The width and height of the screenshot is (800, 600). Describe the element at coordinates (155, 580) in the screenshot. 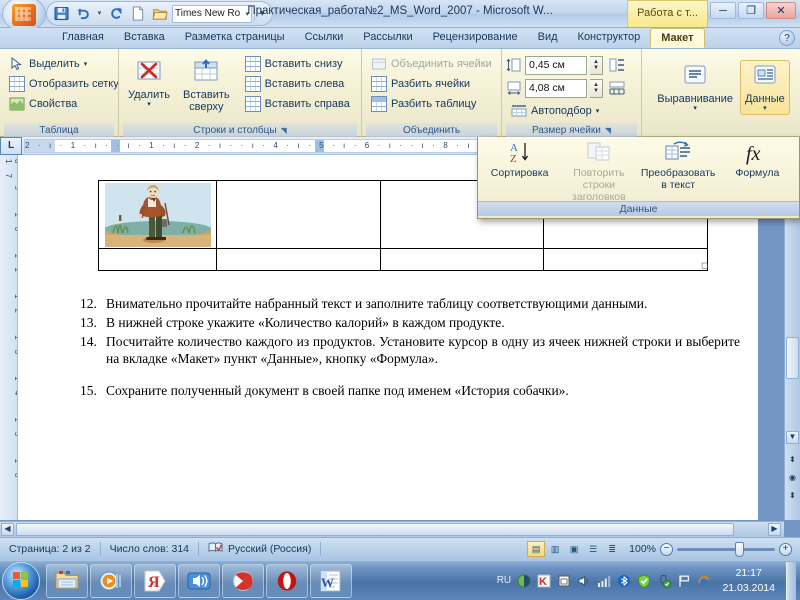

I see `taskbar-yandex-button: Я` at that location.